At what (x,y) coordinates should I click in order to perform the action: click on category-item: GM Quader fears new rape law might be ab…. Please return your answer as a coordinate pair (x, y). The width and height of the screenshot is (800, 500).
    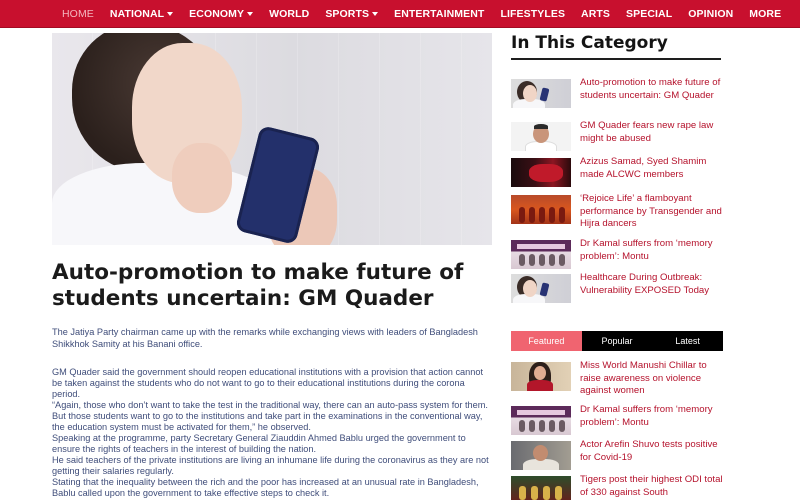
    Looking at the image, I should click on (619, 138).